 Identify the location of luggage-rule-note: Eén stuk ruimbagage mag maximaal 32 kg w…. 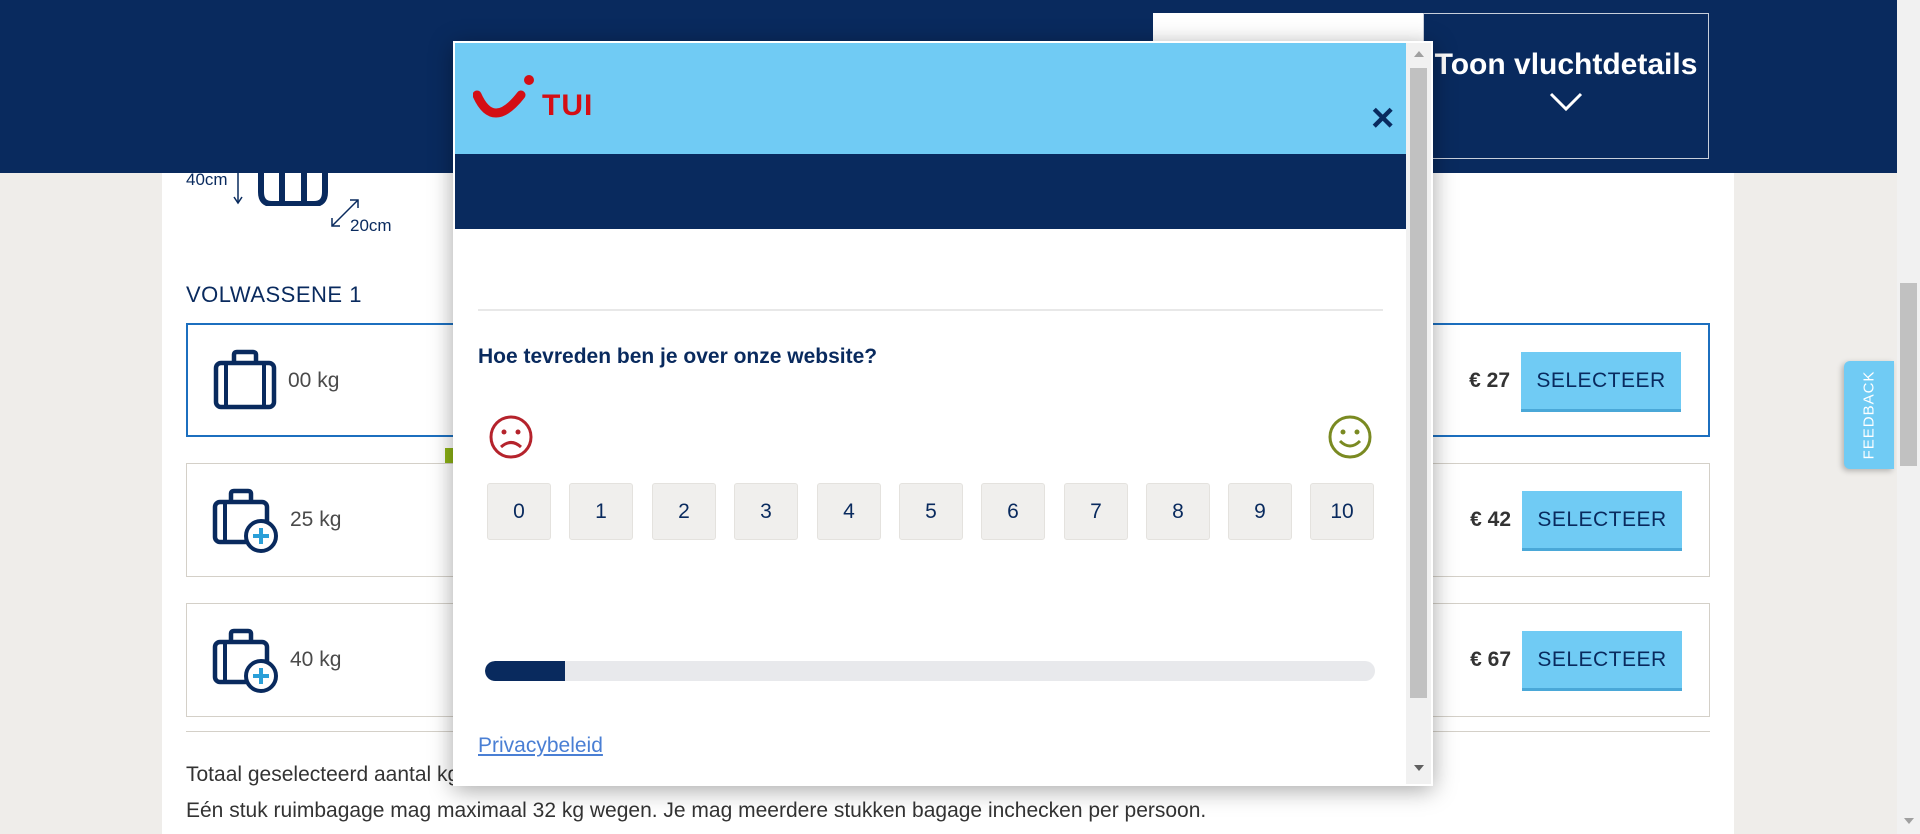
(696, 810).